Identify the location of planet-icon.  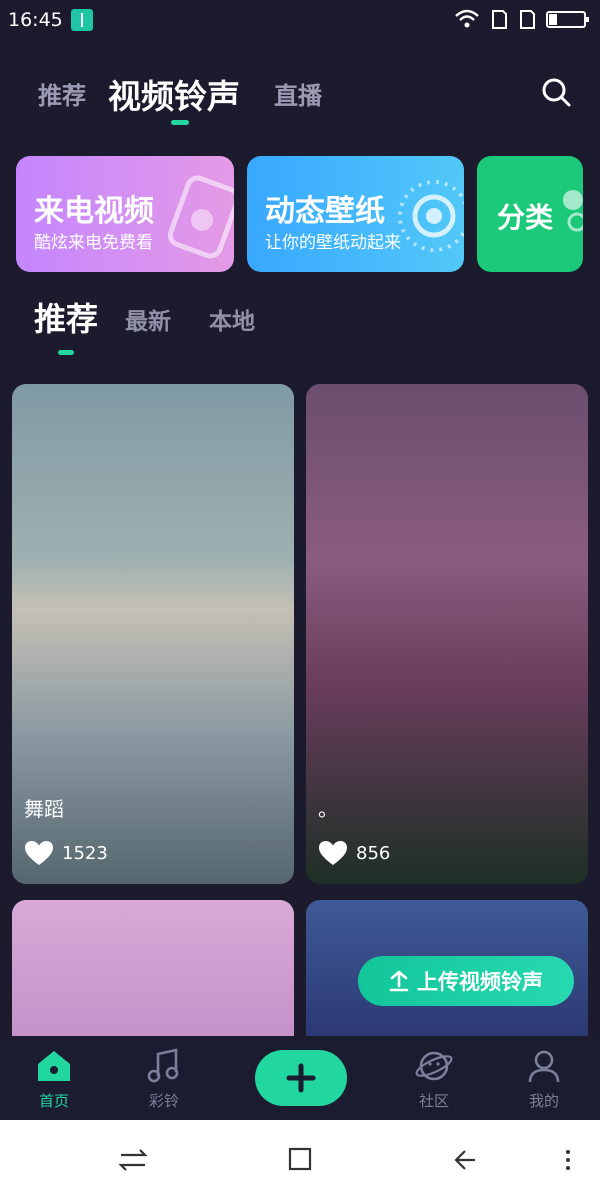
(434, 1066).